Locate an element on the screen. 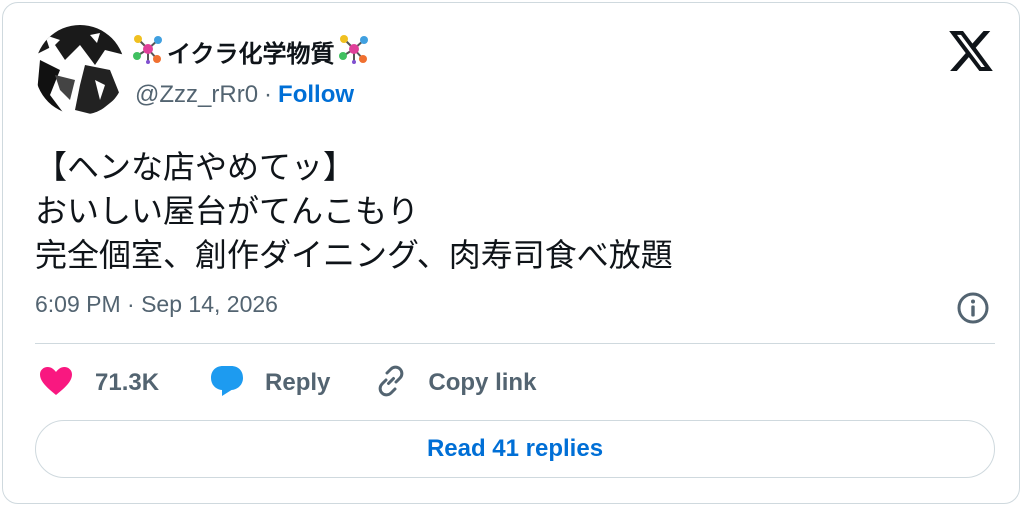 The width and height of the screenshot is (1024, 508). author-name-row: イクラ化学物質 is located at coordinates (251, 51).